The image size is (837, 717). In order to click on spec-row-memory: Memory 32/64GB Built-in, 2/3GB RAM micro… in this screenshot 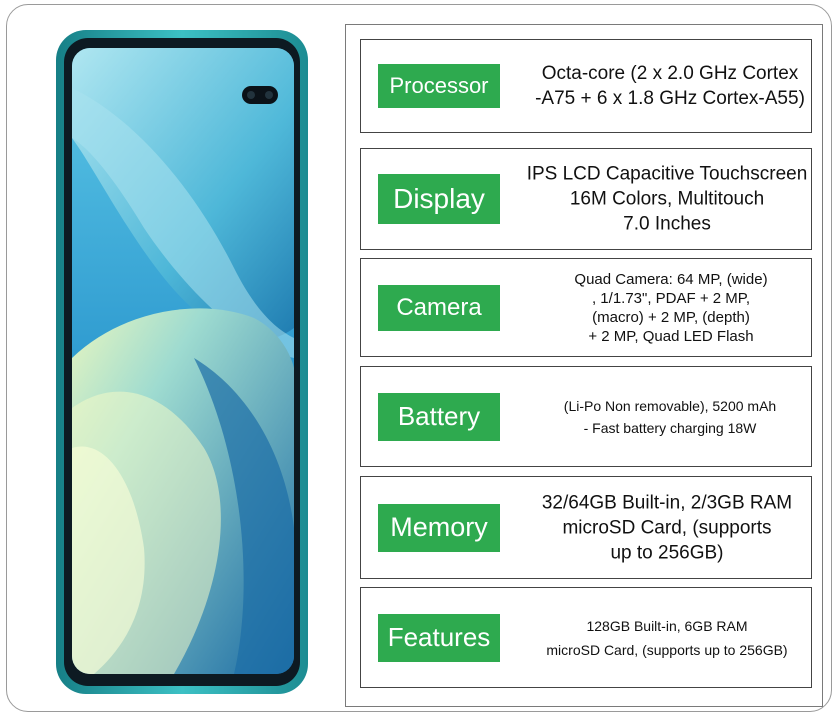, I will do `click(586, 527)`.